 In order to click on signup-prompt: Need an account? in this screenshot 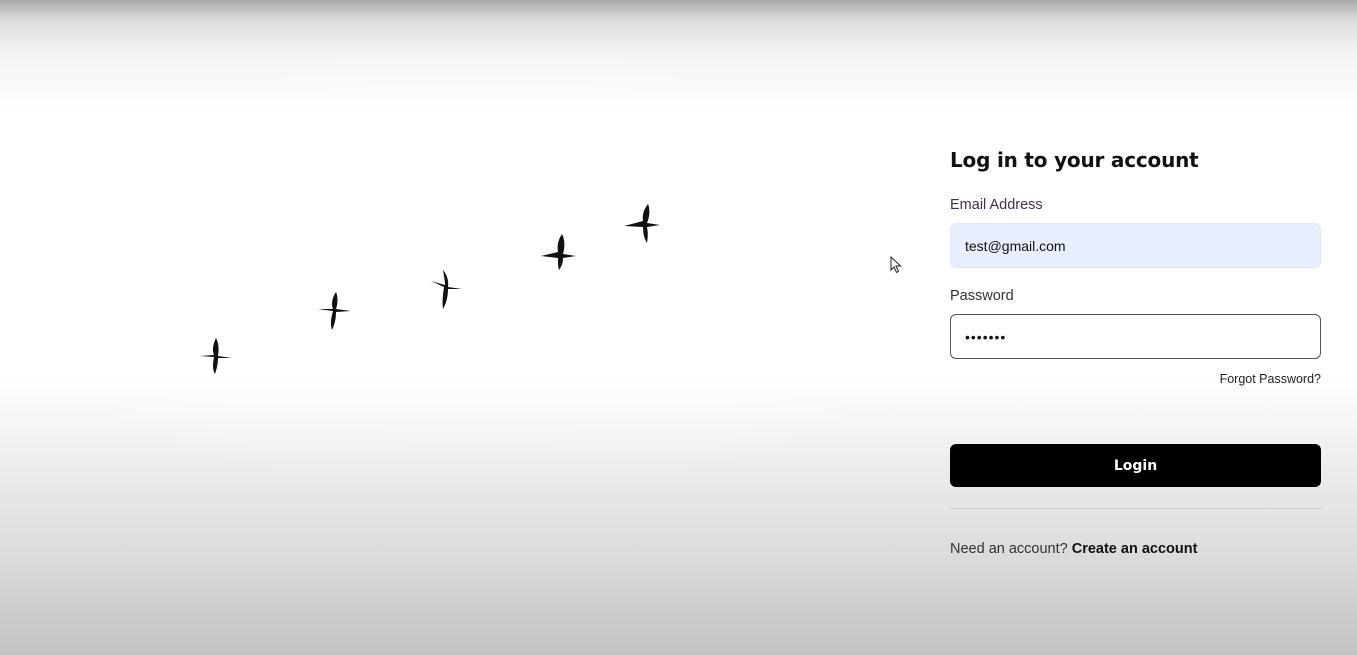, I will do `click(1011, 549)`.